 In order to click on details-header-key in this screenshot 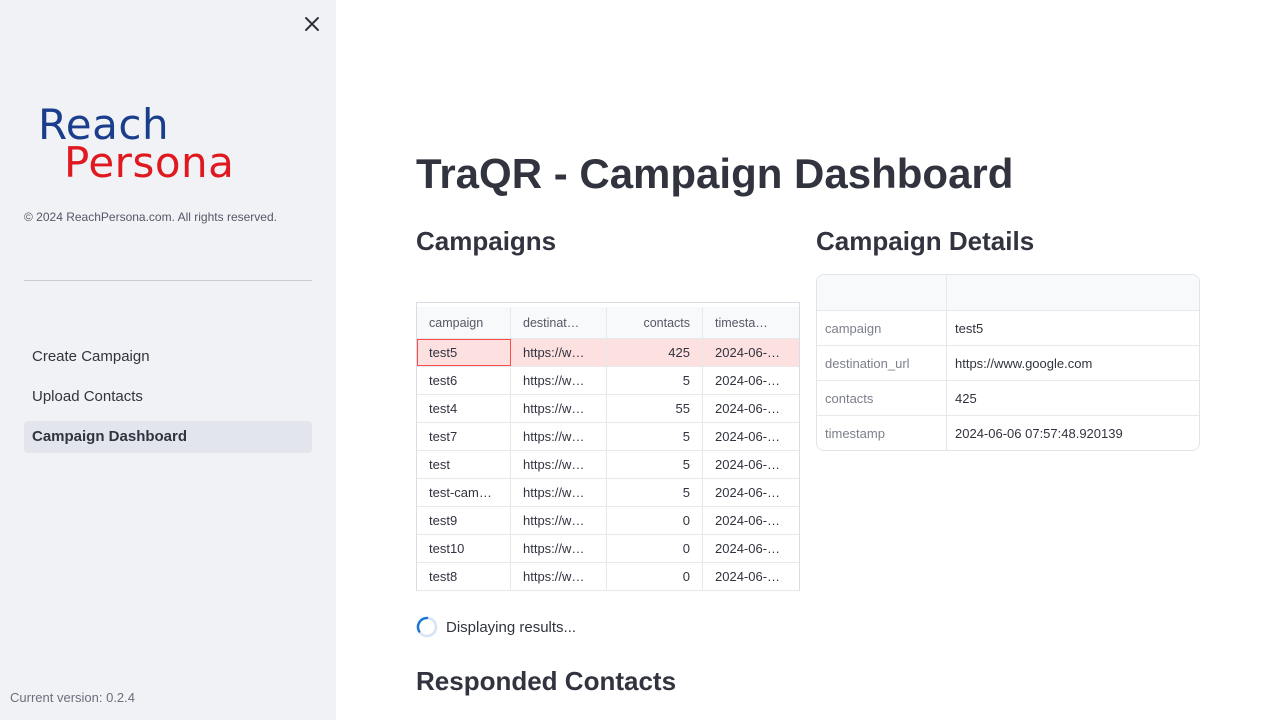, I will do `click(882, 292)`.